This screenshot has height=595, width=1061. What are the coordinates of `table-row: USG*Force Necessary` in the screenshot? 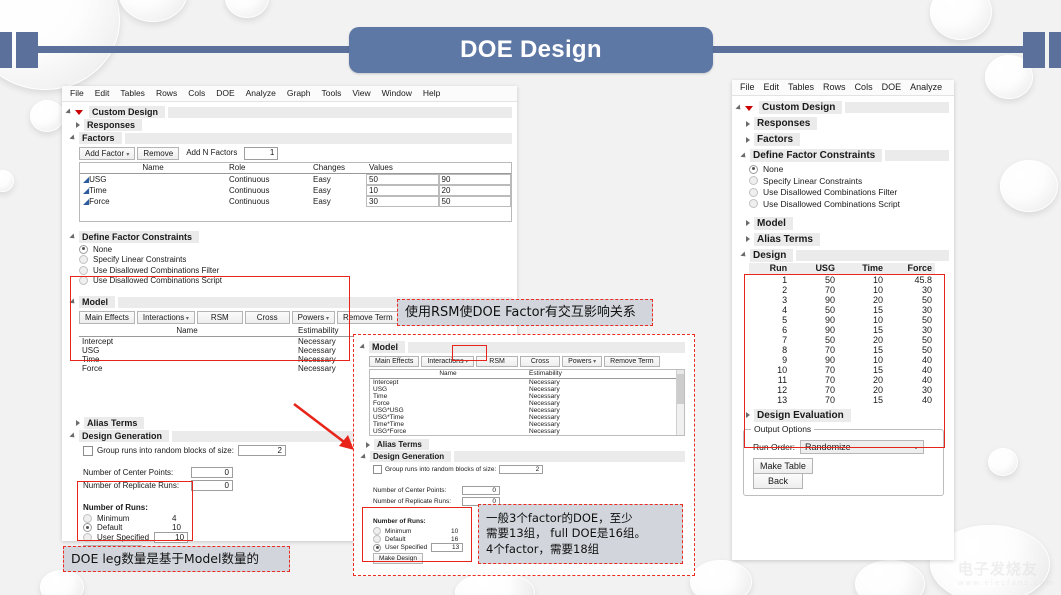 It's located at (523, 431).